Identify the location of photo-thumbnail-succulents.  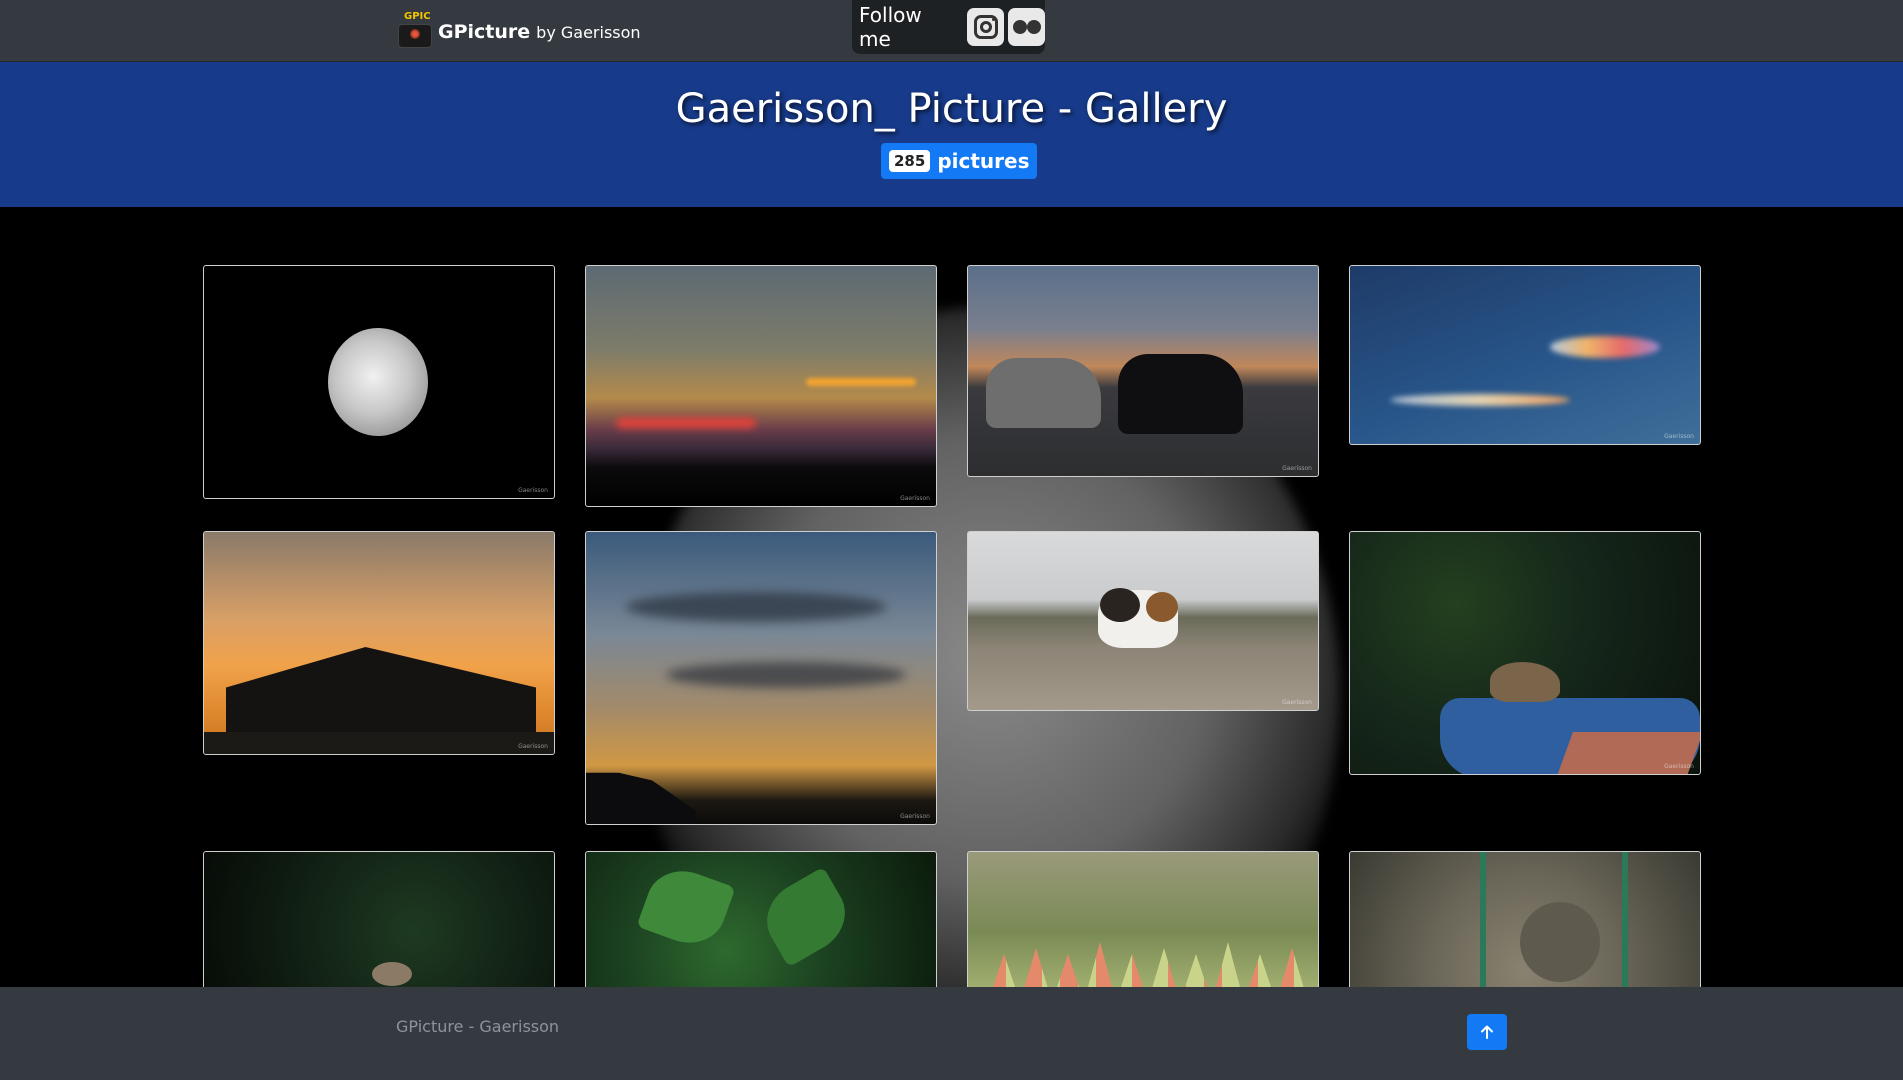
(1143, 919).